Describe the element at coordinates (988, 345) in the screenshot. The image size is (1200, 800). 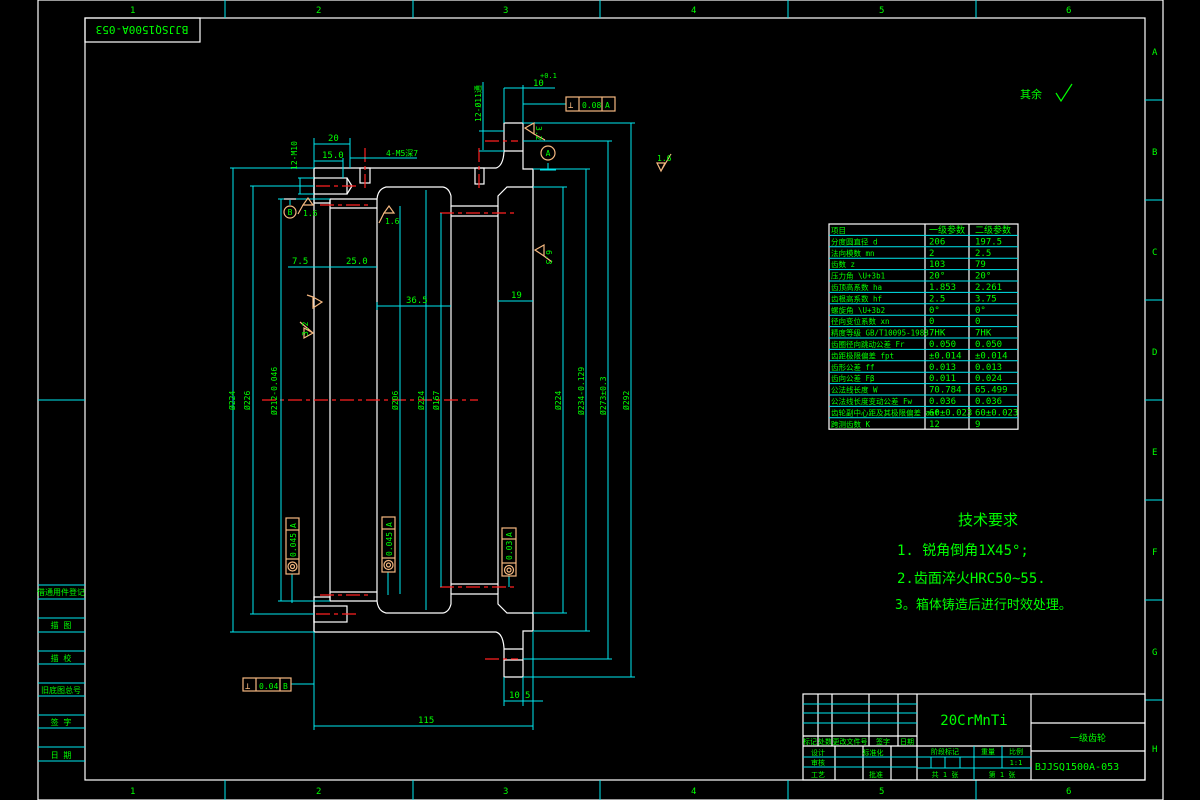
I see `table-cell: 0.050` at that location.